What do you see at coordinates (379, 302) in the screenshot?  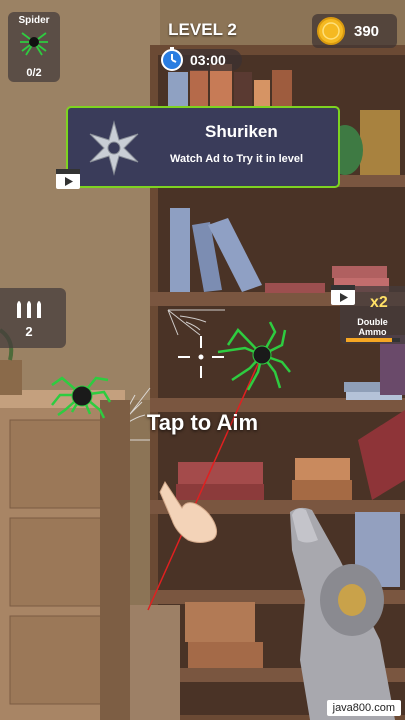 I see `double-ammo-multiplier: x2` at bounding box center [379, 302].